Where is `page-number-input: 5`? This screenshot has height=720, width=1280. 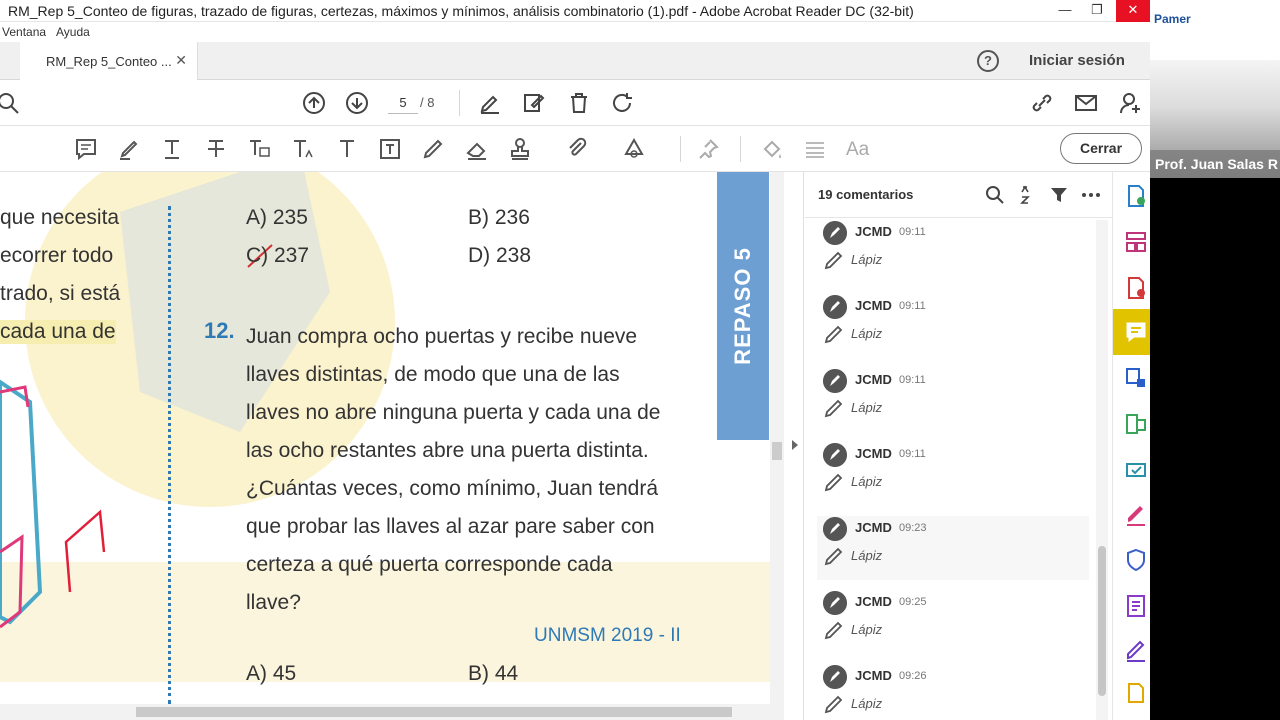
page-number-input: 5 is located at coordinates (403, 103).